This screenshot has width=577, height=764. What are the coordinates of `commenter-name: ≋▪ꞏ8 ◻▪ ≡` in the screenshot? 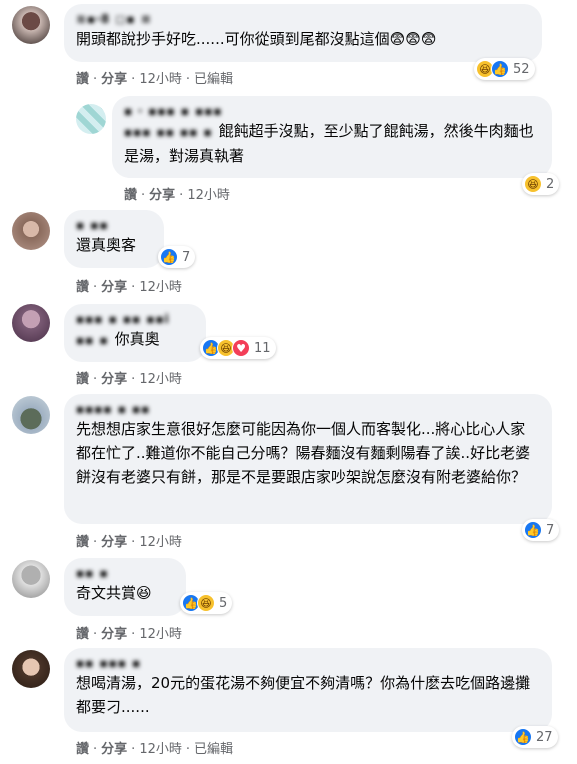 It's located at (303, 19).